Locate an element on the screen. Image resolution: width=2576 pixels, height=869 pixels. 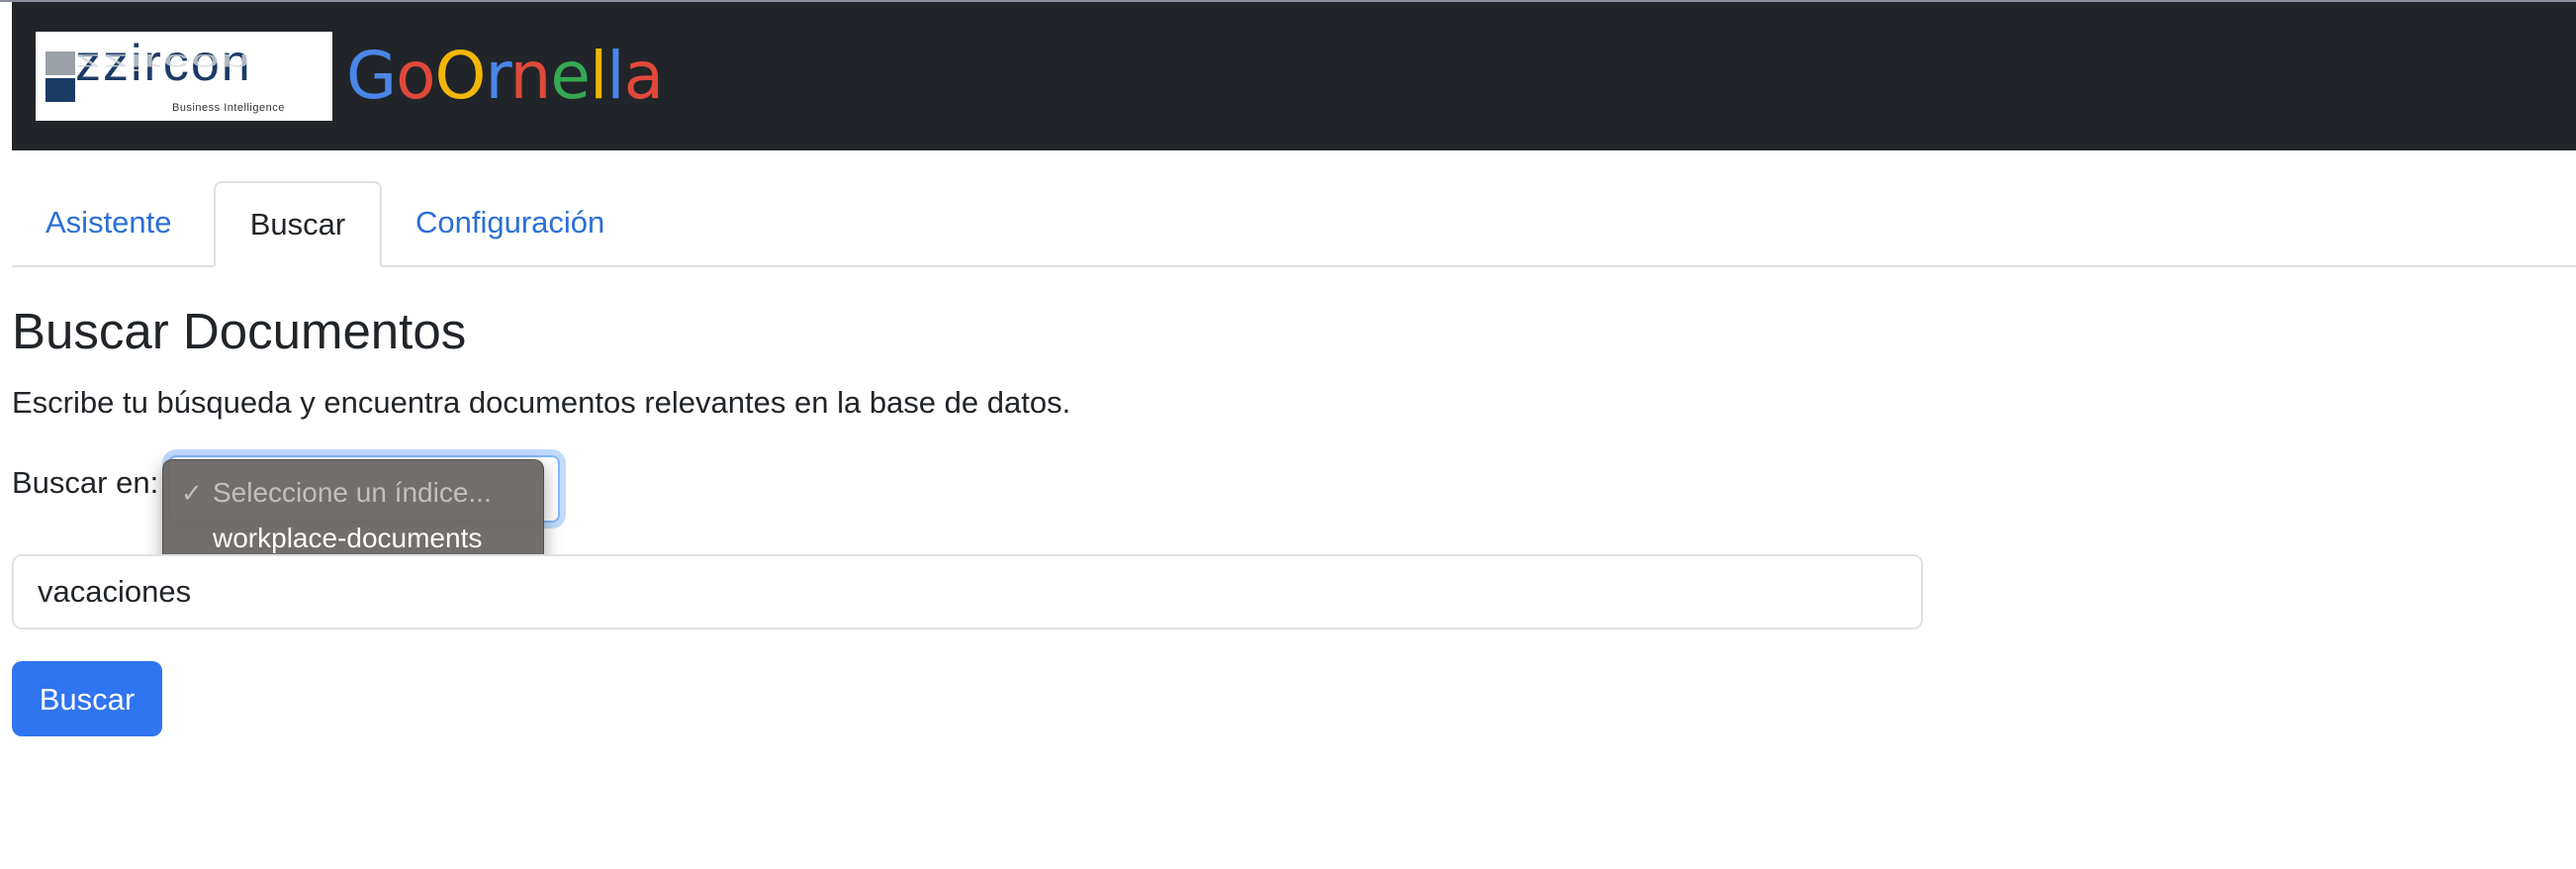
tab-asistente: Asistente is located at coordinates (113, 222).